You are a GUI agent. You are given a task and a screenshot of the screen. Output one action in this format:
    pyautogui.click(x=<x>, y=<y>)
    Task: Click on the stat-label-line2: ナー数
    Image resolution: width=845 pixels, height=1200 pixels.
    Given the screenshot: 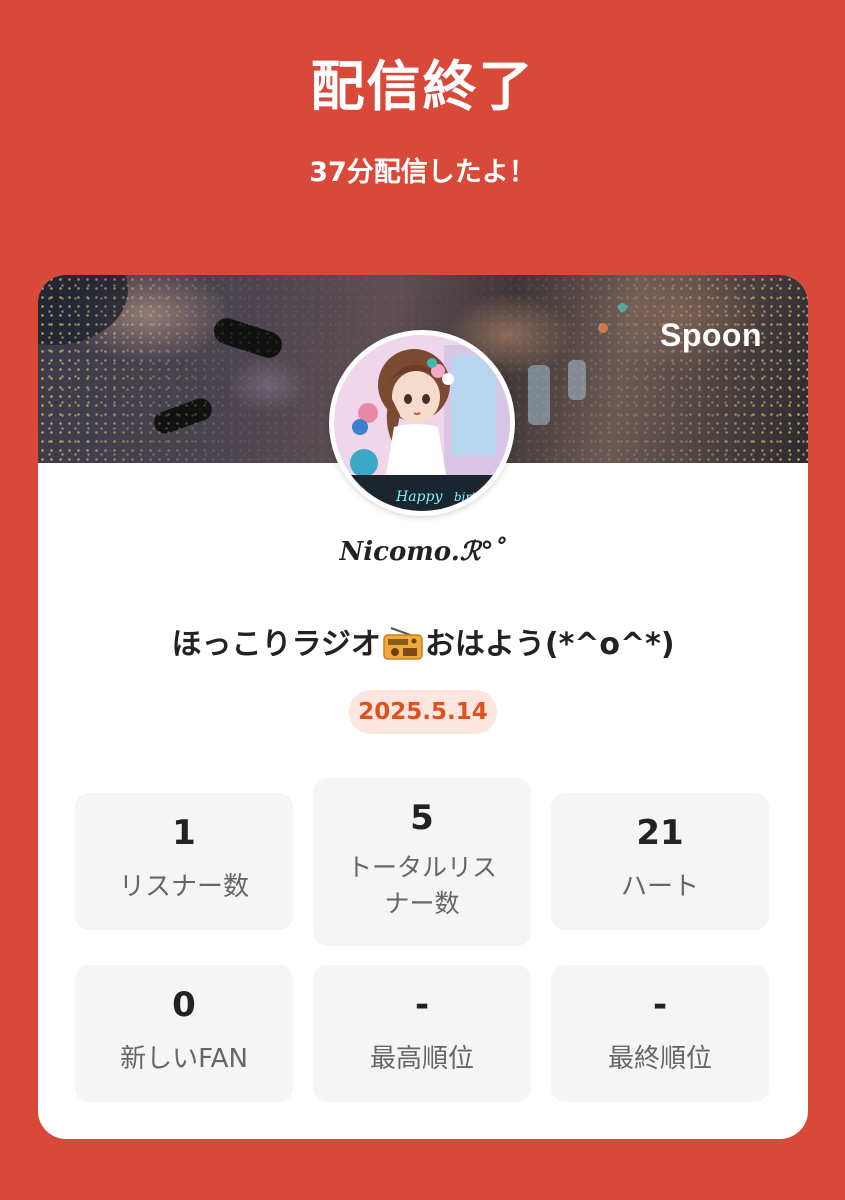 What is the action you would take?
    pyautogui.click(x=422, y=903)
    